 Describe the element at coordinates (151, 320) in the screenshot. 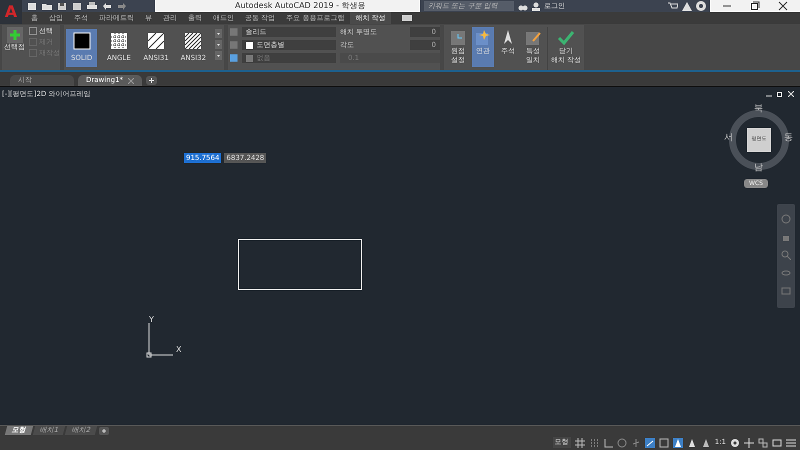

I see `axis-label: Y` at that location.